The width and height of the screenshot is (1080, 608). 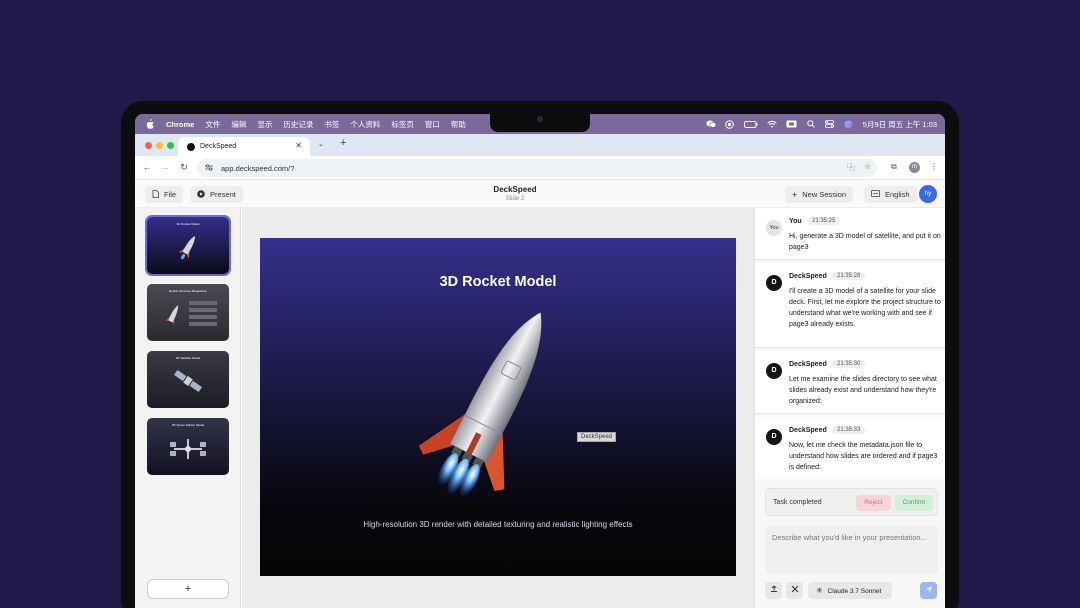 What do you see at coordinates (894, 167) in the screenshot?
I see `extensions-icon: ⧉` at bounding box center [894, 167].